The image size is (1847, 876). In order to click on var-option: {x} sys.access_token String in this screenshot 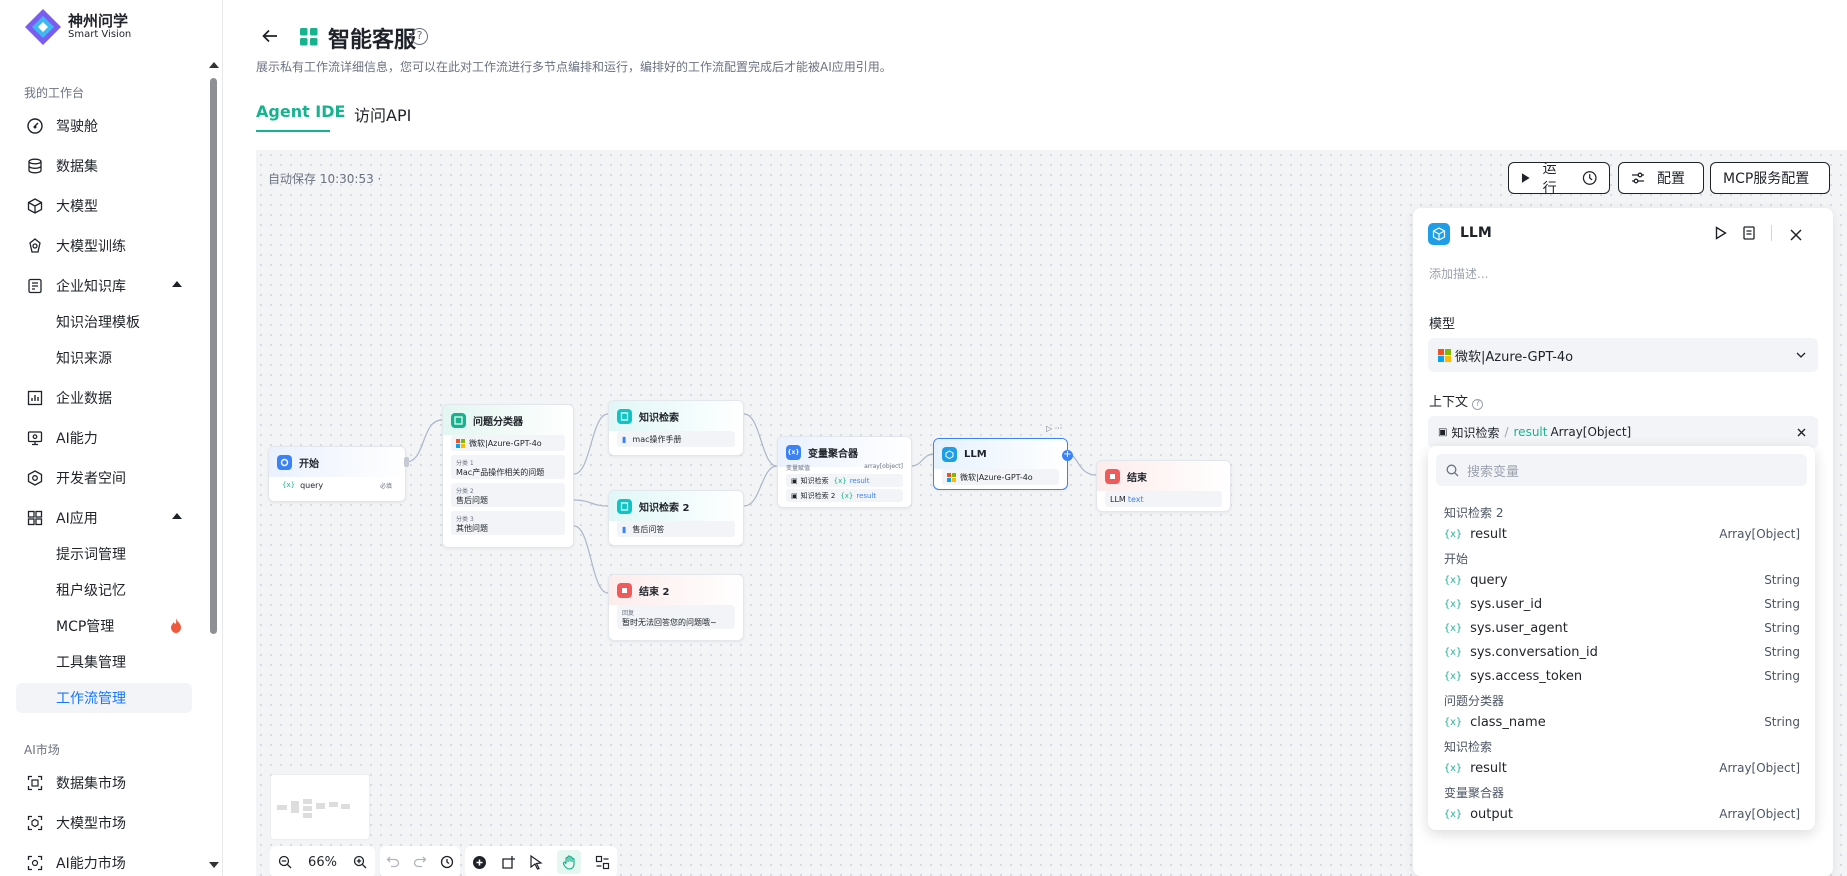, I will do `click(1622, 676)`.